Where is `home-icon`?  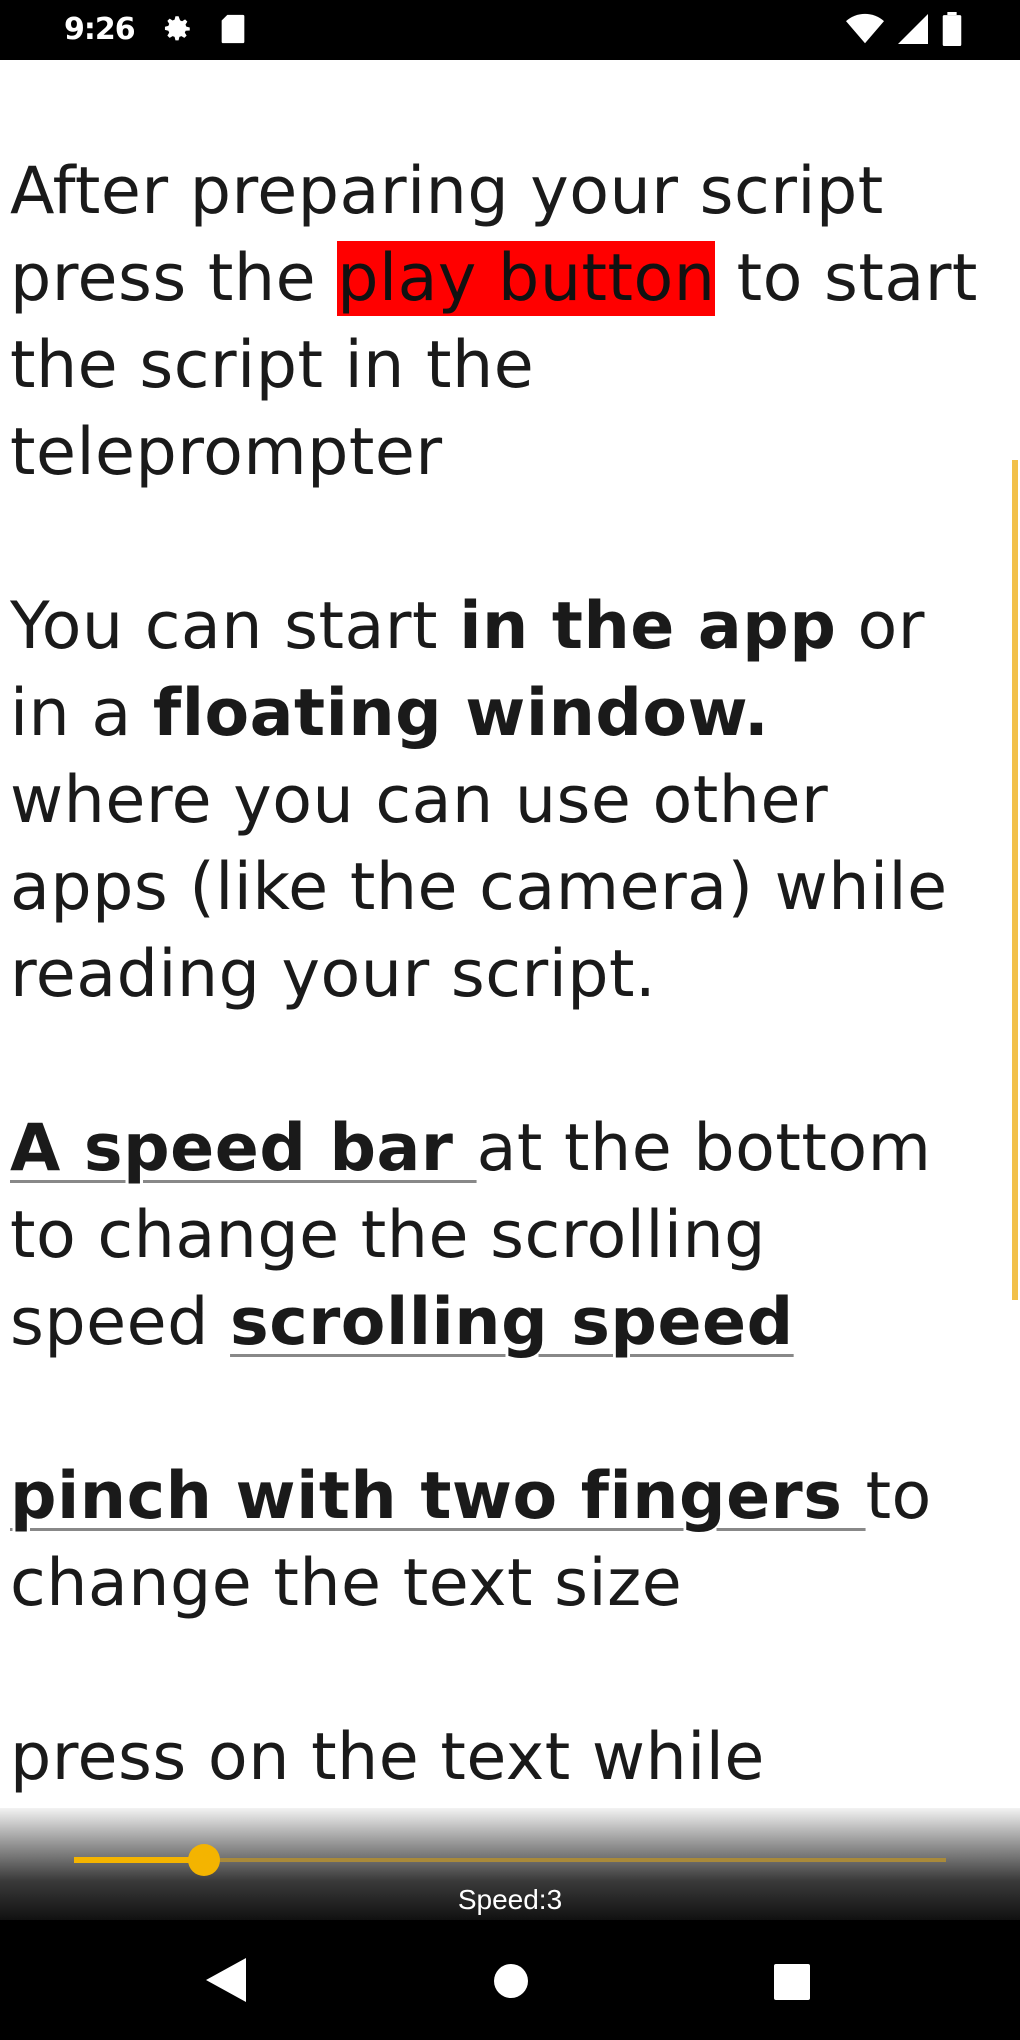 home-icon is located at coordinates (511, 1981).